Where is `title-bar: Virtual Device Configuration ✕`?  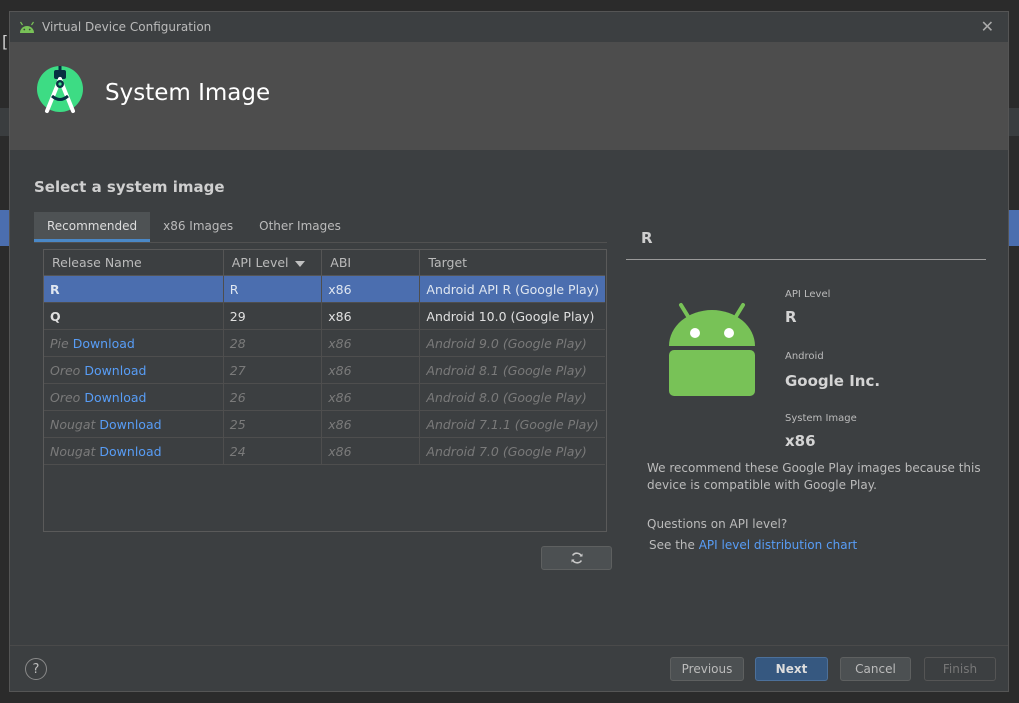
title-bar: Virtual Device Configuration ✕ is located at coordinates (509, 27).